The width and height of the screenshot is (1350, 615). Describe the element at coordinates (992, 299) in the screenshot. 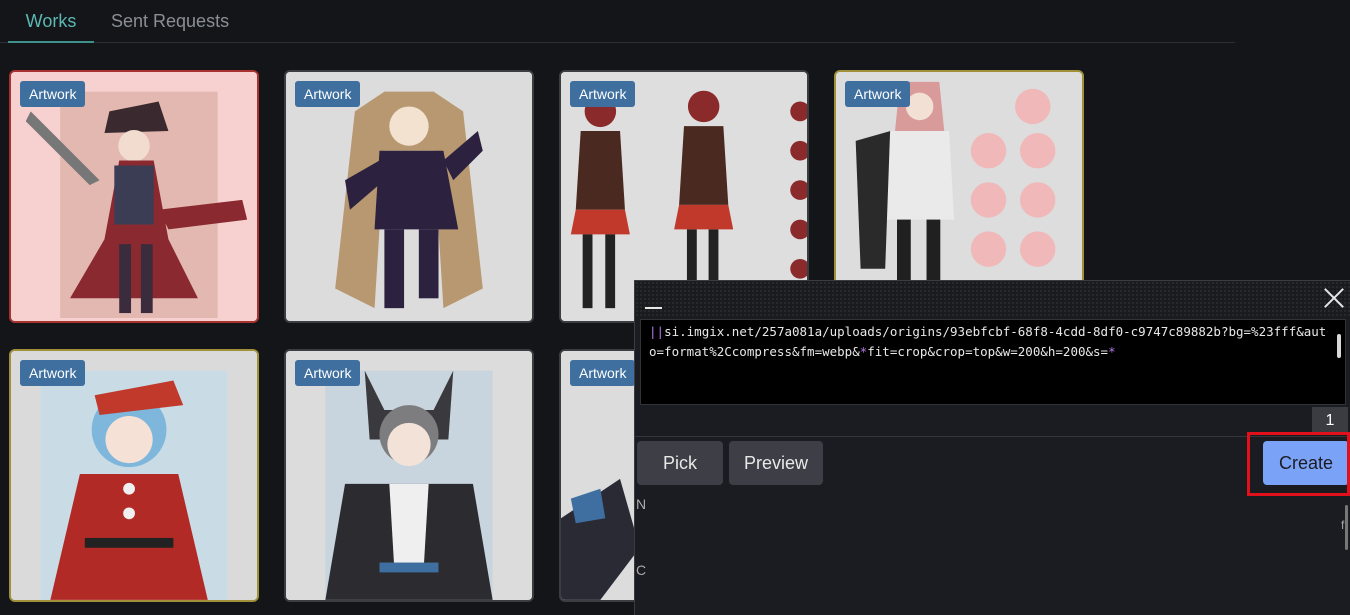

I see `popup-title-bar` at that location.